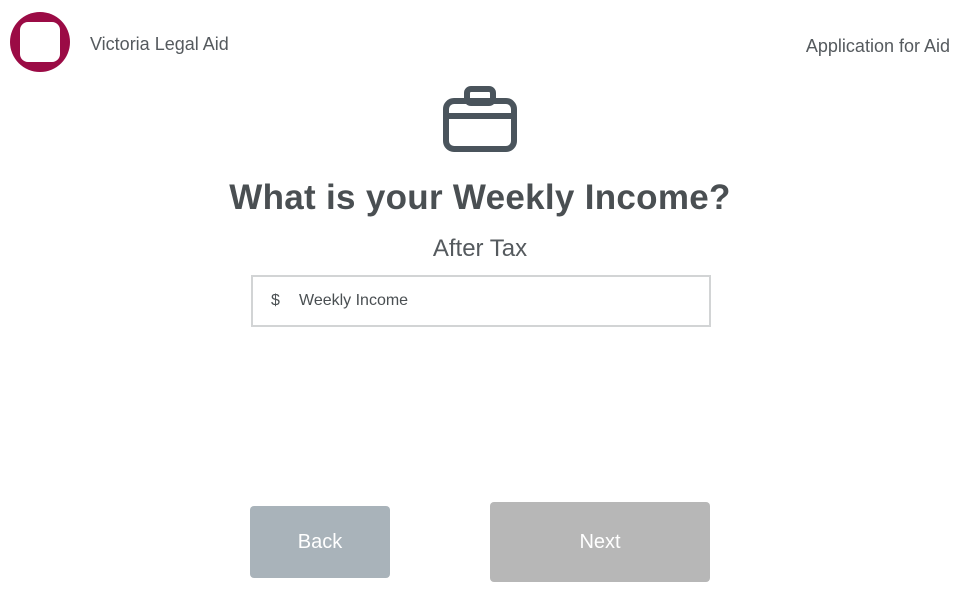 This screenshot has height=600, width=960. Describe the element at coordinates (159, 44) in the screenshot. I see `org-name: Victoria Legal Aid` at that location.